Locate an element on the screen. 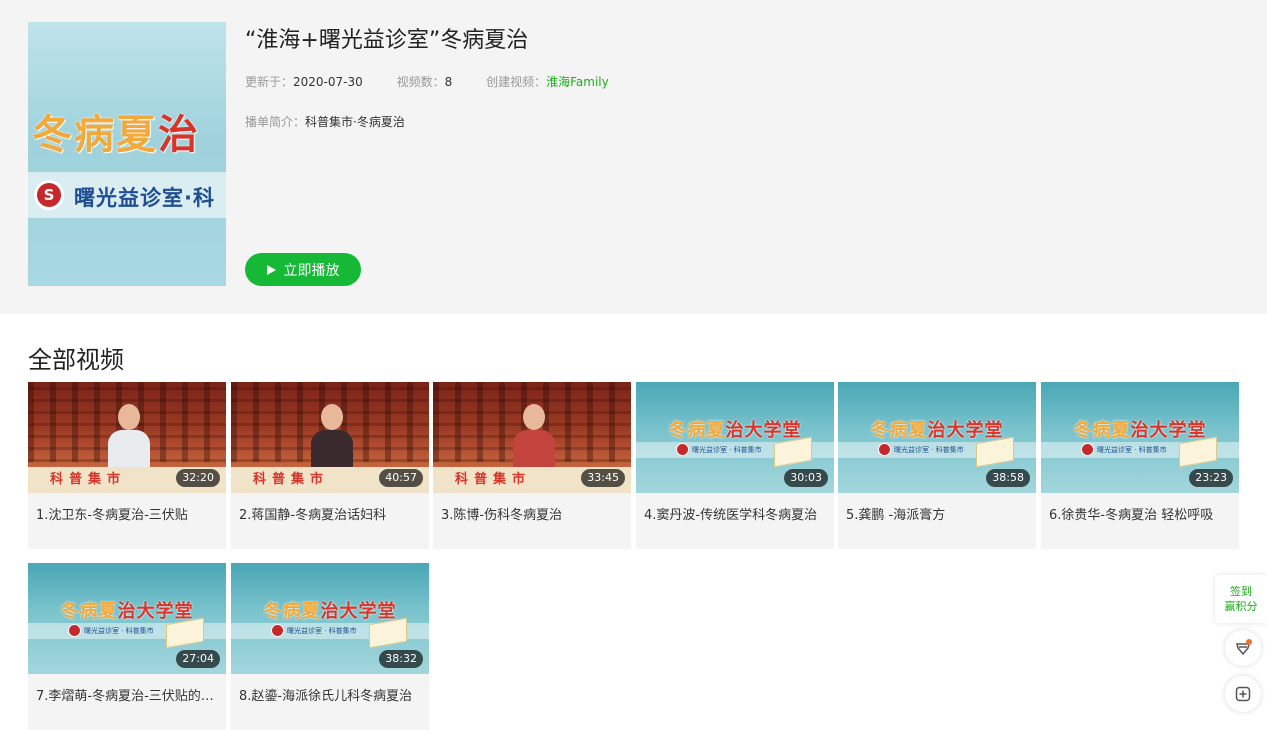 The height and width of the screenshot is (730, 1267). video-title: 1.沈卫东-冬病夏治-三伏贴 is located at coordinates (128, 513).